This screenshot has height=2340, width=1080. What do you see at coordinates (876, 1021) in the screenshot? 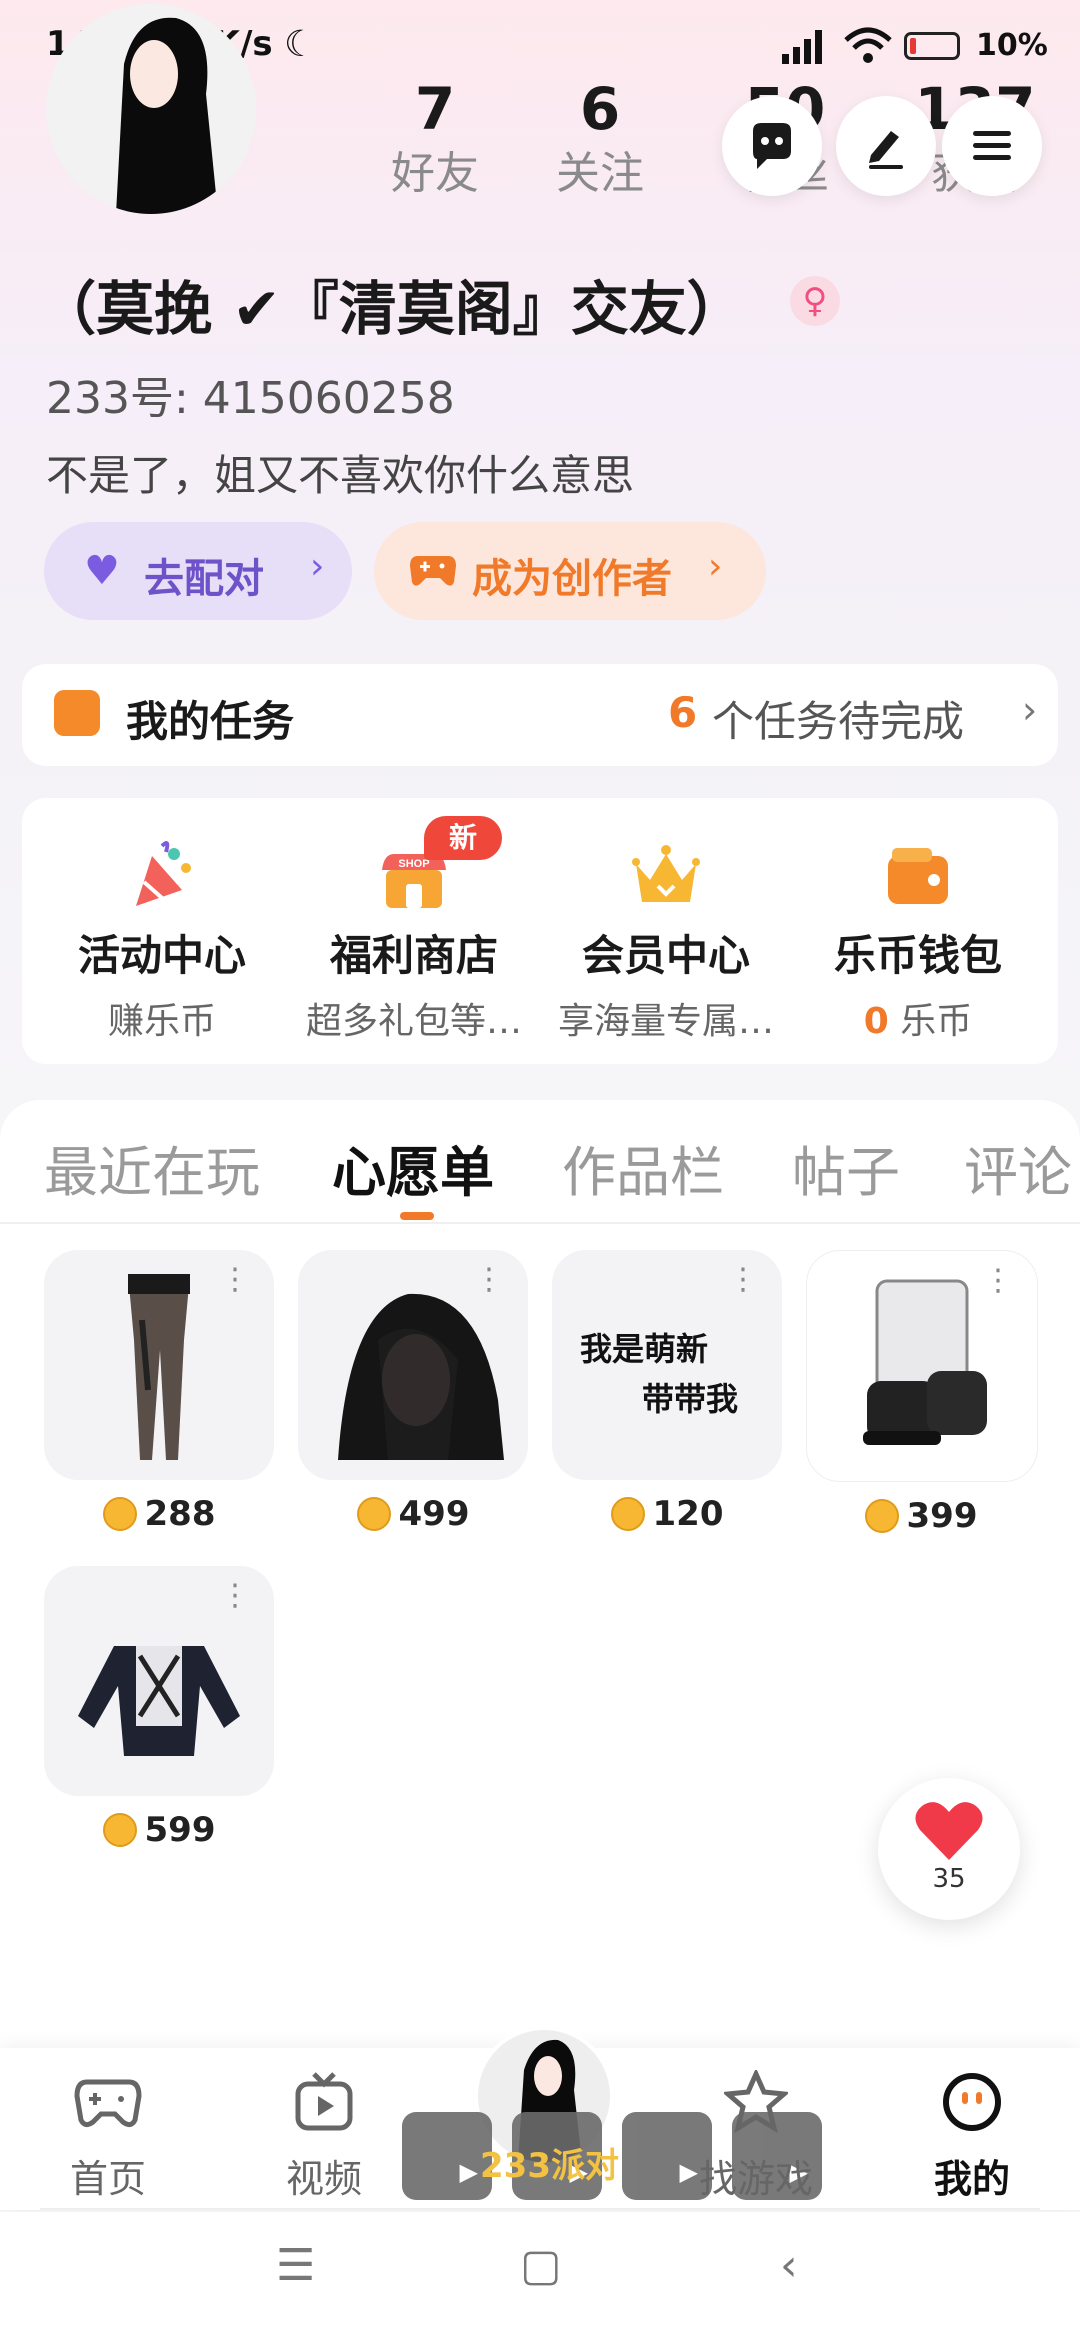
I see `coin-balance: 0` at bounding box center [876, 1021].